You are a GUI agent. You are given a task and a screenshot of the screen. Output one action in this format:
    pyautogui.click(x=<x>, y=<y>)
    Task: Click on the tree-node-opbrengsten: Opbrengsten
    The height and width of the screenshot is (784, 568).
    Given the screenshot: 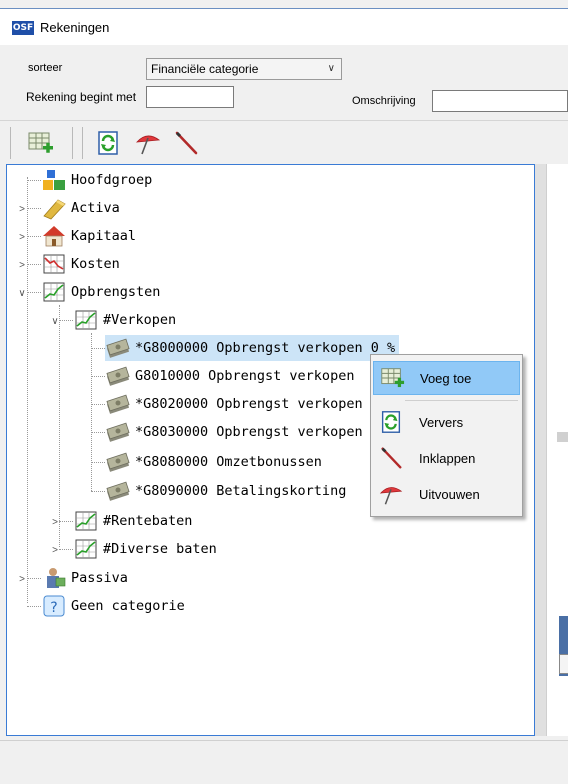 What is the action you would take?
    pyautogui.click(x=100, y=292)
    